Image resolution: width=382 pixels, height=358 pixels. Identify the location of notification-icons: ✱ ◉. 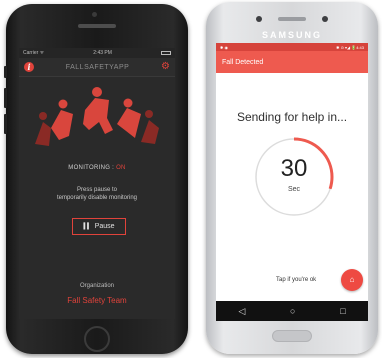
(224, 47).